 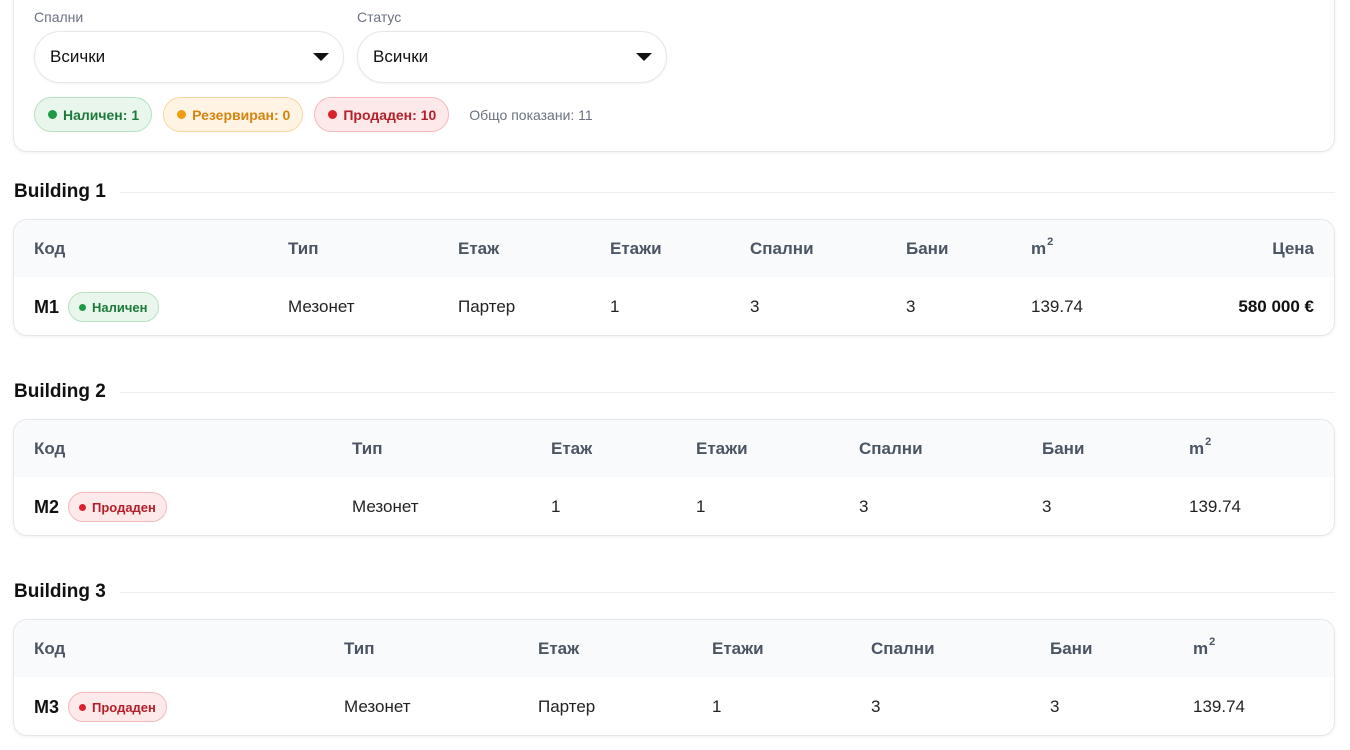 I want to click on unit-code-cell: M1 Наличен, so click(x=96, y=306).